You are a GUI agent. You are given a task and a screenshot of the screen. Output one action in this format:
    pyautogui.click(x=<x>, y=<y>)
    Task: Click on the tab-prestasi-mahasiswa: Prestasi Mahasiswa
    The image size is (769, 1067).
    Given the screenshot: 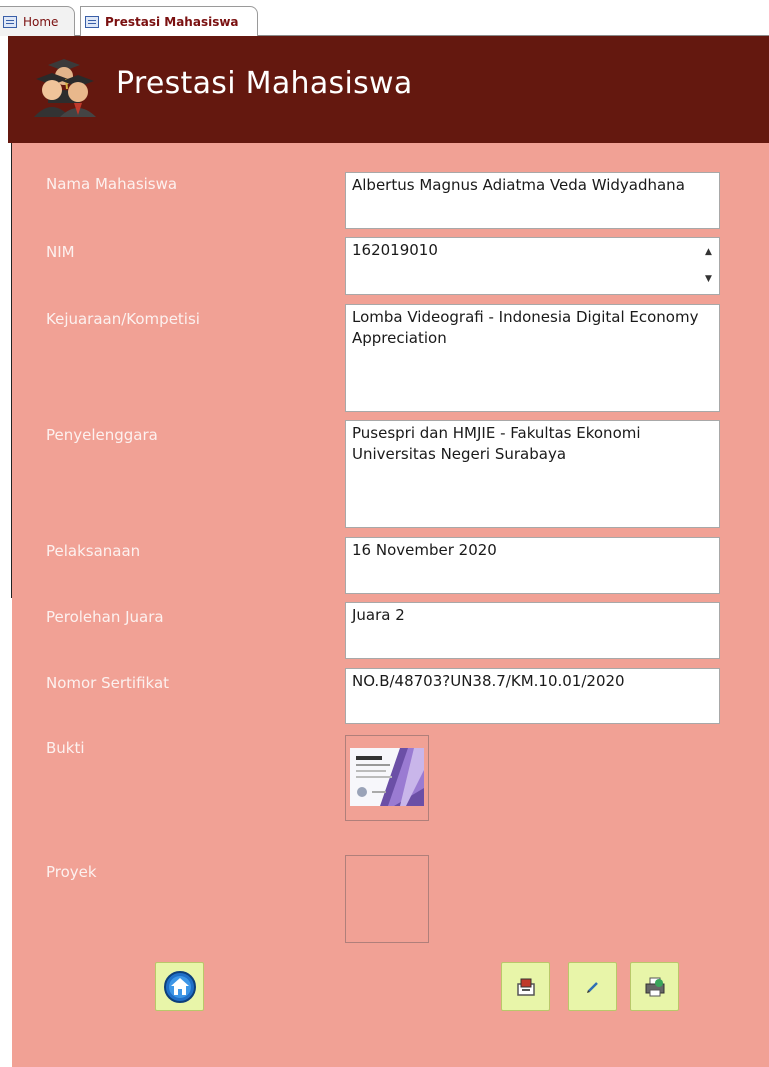 What is the action you would take?
    pyautogui.click(x=169, y=21)
    